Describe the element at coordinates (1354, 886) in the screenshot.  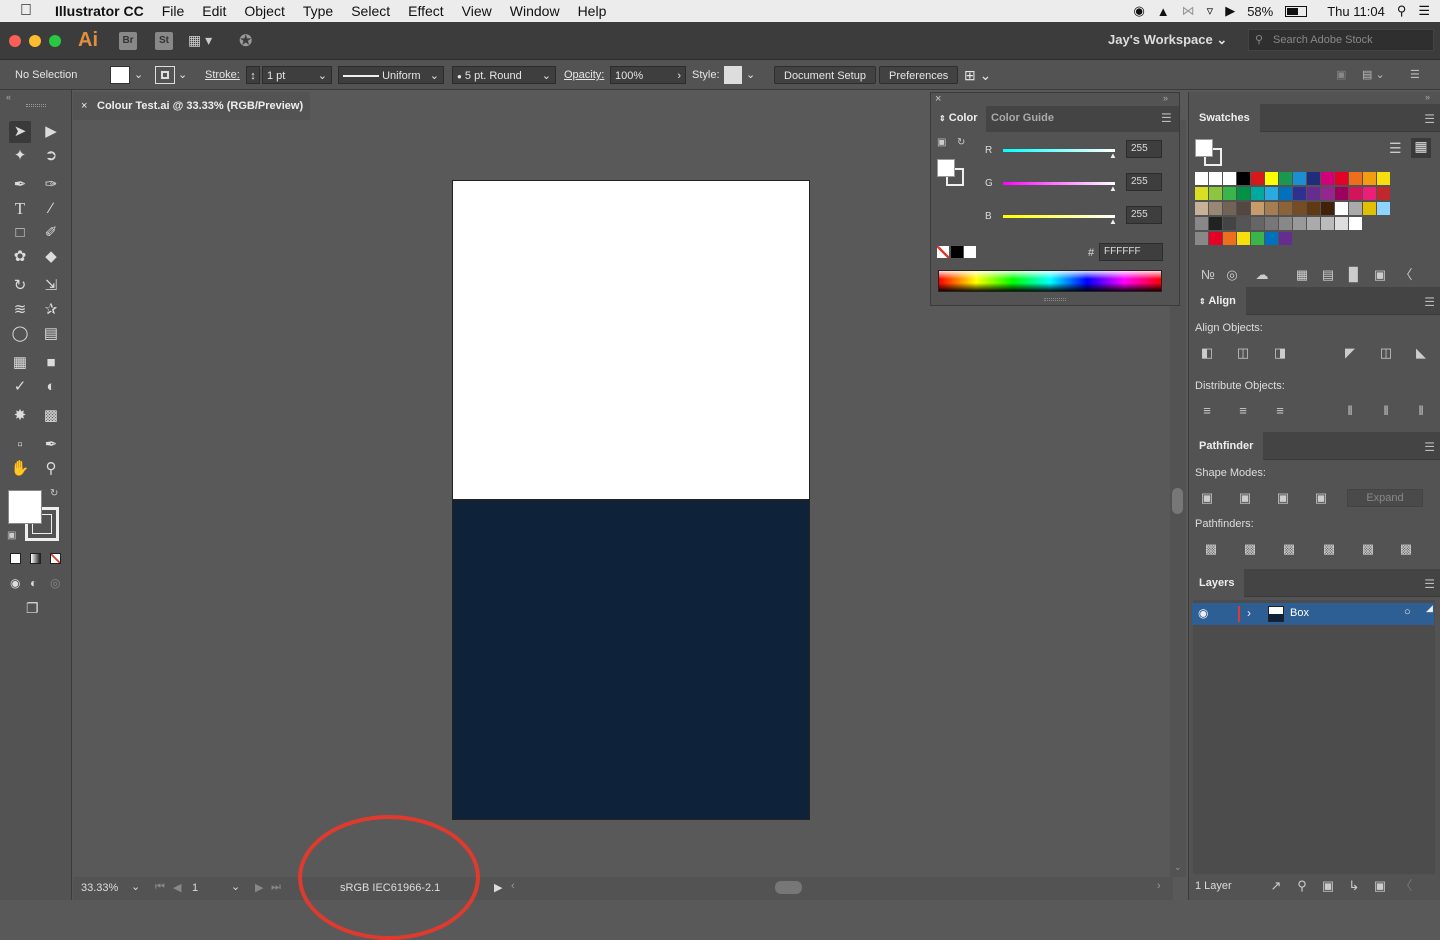
I see `create-sublayer-icon: ↳` at that location.